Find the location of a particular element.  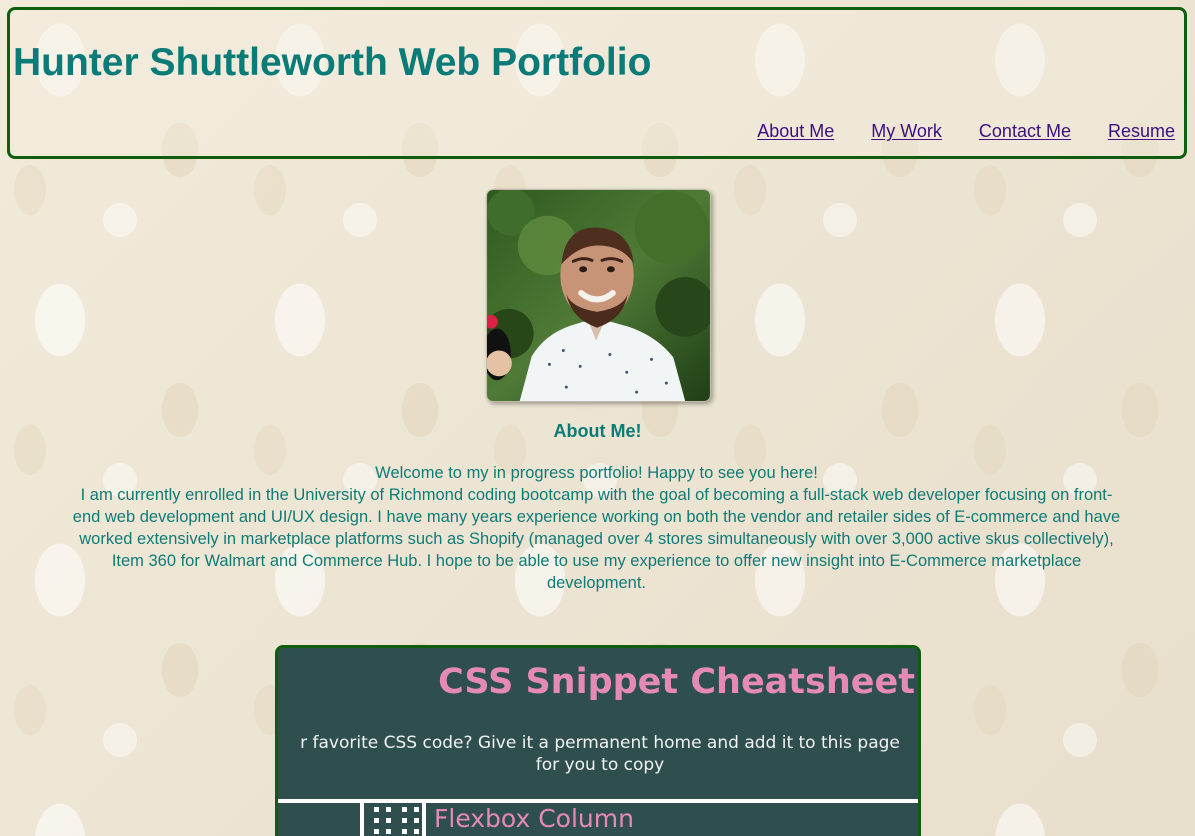

nav-contact-link: Contact Me is located at coordinates (1025, 131).